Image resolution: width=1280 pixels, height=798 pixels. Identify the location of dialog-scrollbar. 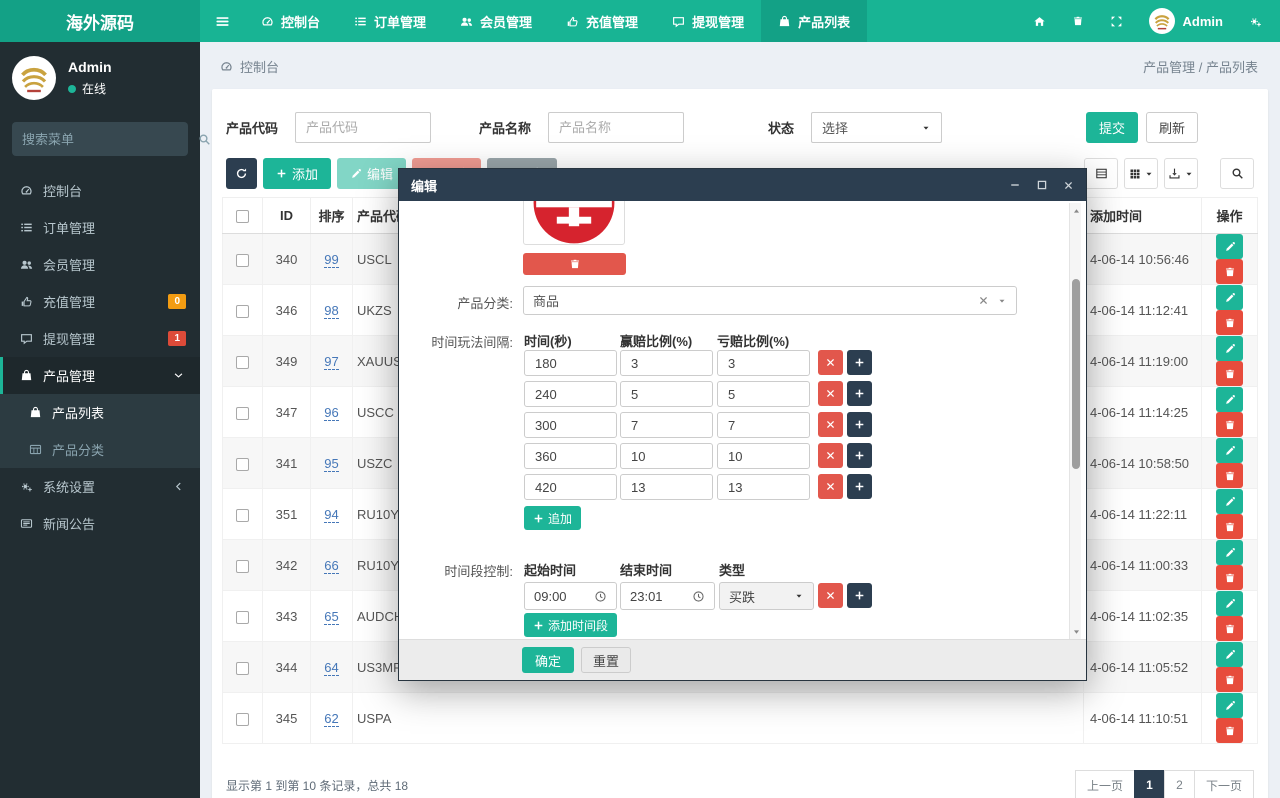
(1075, 421).